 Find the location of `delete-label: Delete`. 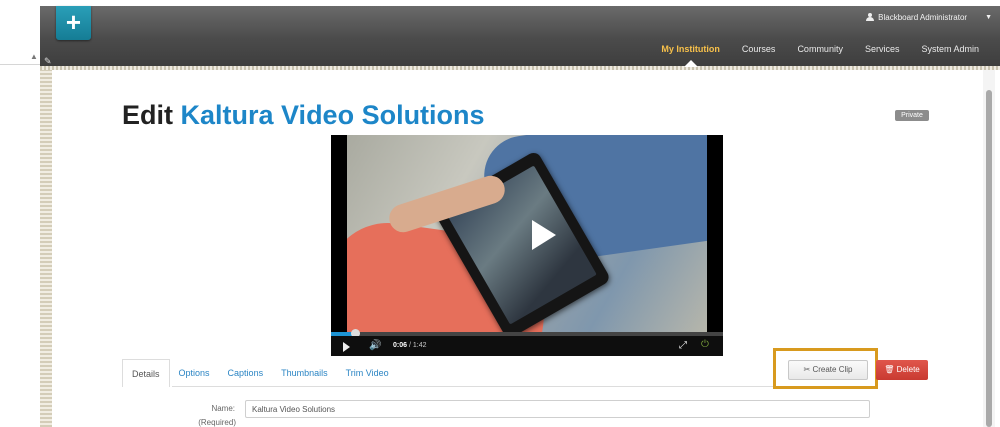

delete-label: Delete is located at coordinates (908, 369).